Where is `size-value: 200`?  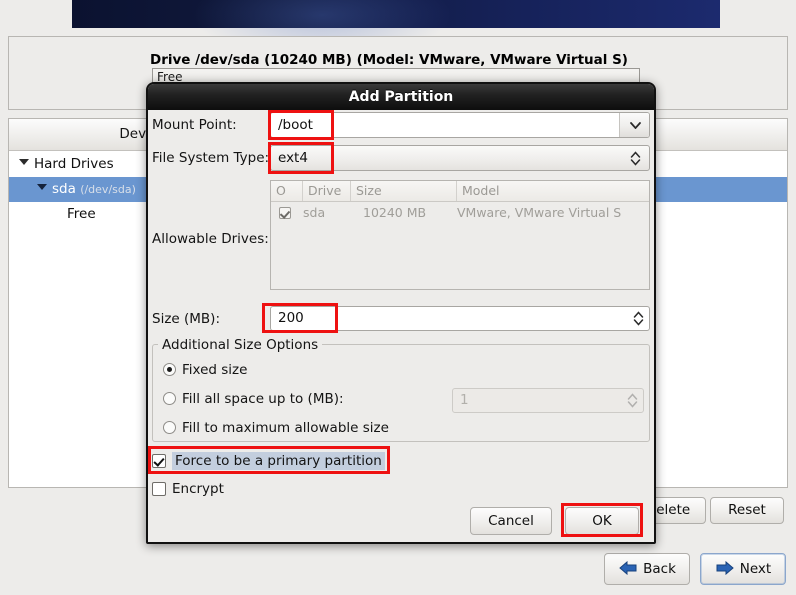
size-value: 200 is located at coordinates (291, 318).